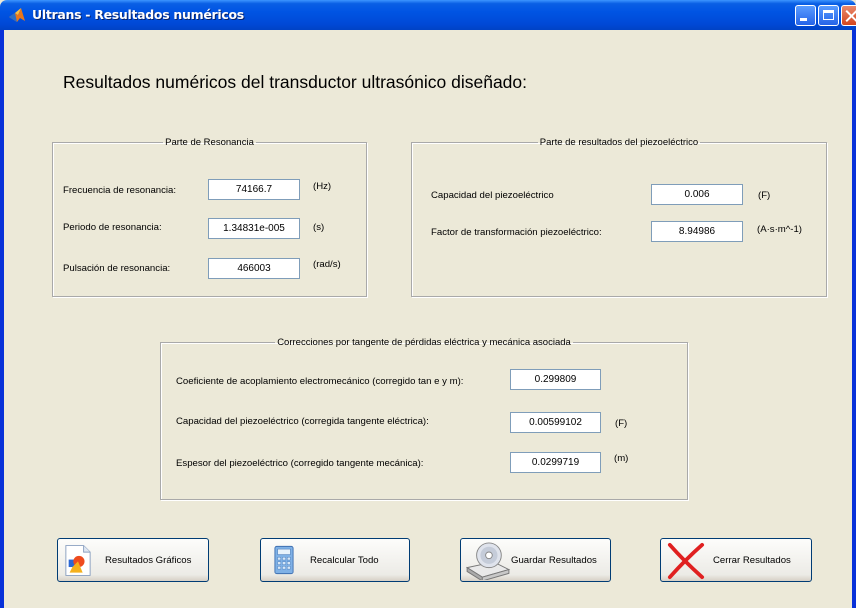 The image size is (856, 608). I want to click on piezo-capacity-label: Capacidad del piezoeléctrico, so click(492, 195).